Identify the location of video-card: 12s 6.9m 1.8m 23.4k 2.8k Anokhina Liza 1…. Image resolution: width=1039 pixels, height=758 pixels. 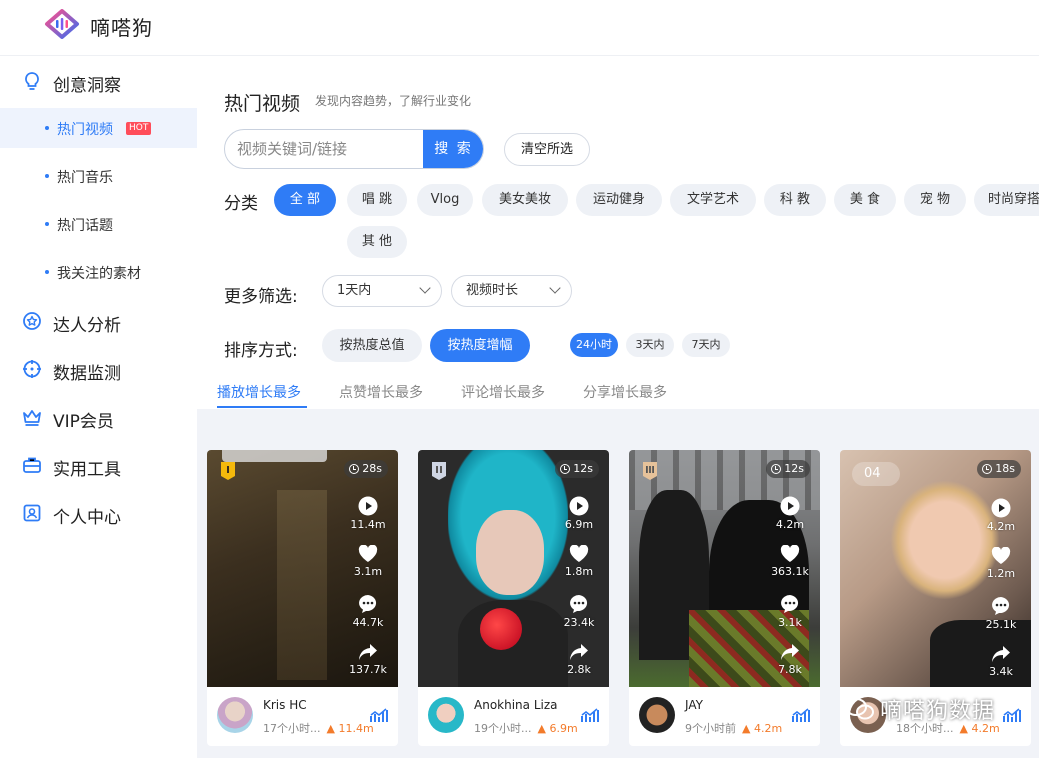
(513, 598).